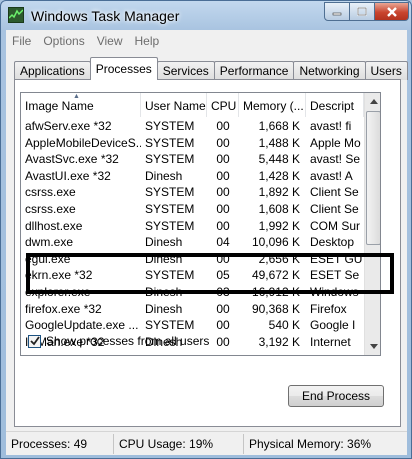 The width and height of the screenshot is (412, 459). I want to click on cell-image-name: ekrn.exe *32, so click(59, 275).